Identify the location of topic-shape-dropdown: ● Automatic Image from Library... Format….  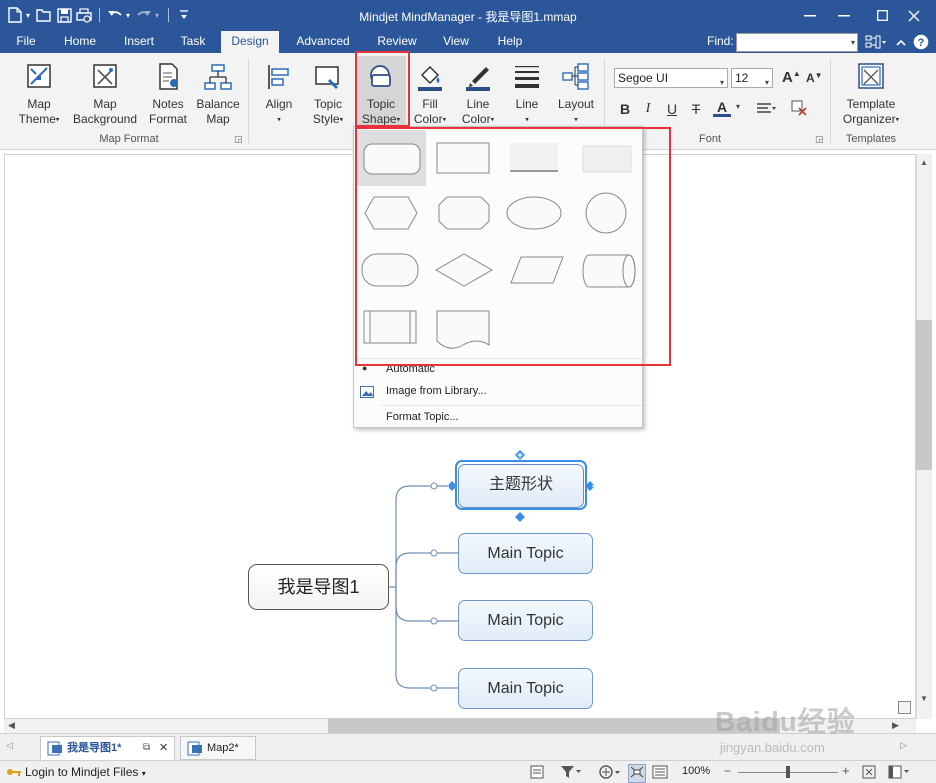
(498, 277).